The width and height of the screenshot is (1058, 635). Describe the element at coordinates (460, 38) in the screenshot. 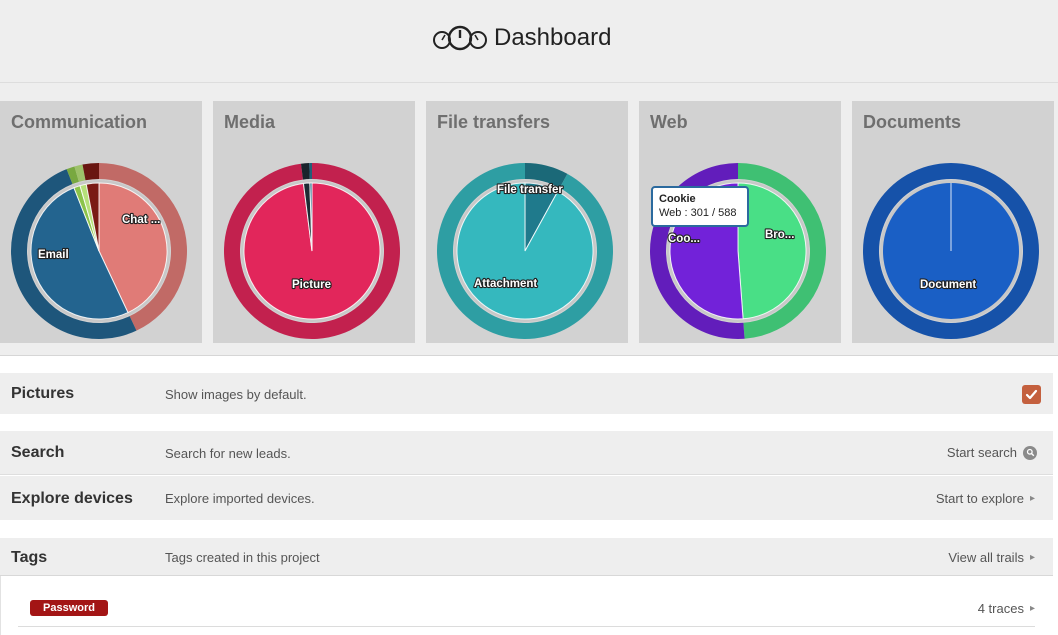

I see `speedometer-logo-icon` at that location.